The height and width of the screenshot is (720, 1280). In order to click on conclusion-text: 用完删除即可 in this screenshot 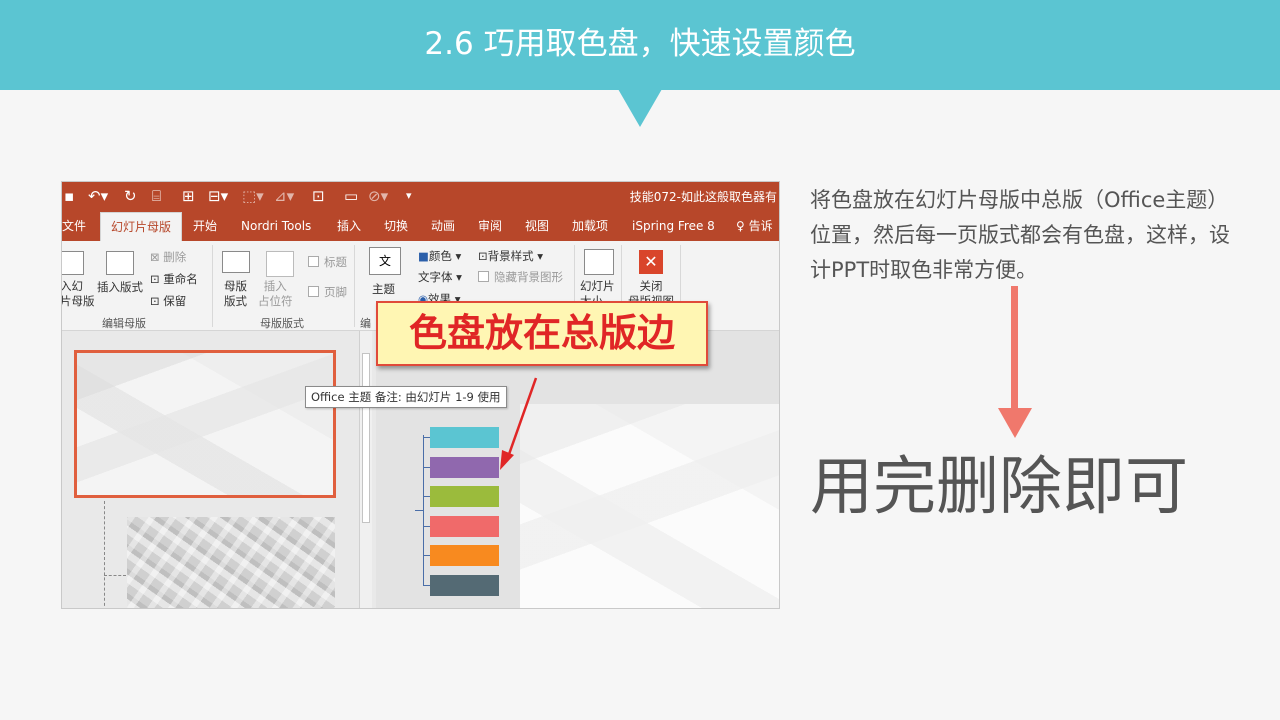, I will do `click(999, 486)`.